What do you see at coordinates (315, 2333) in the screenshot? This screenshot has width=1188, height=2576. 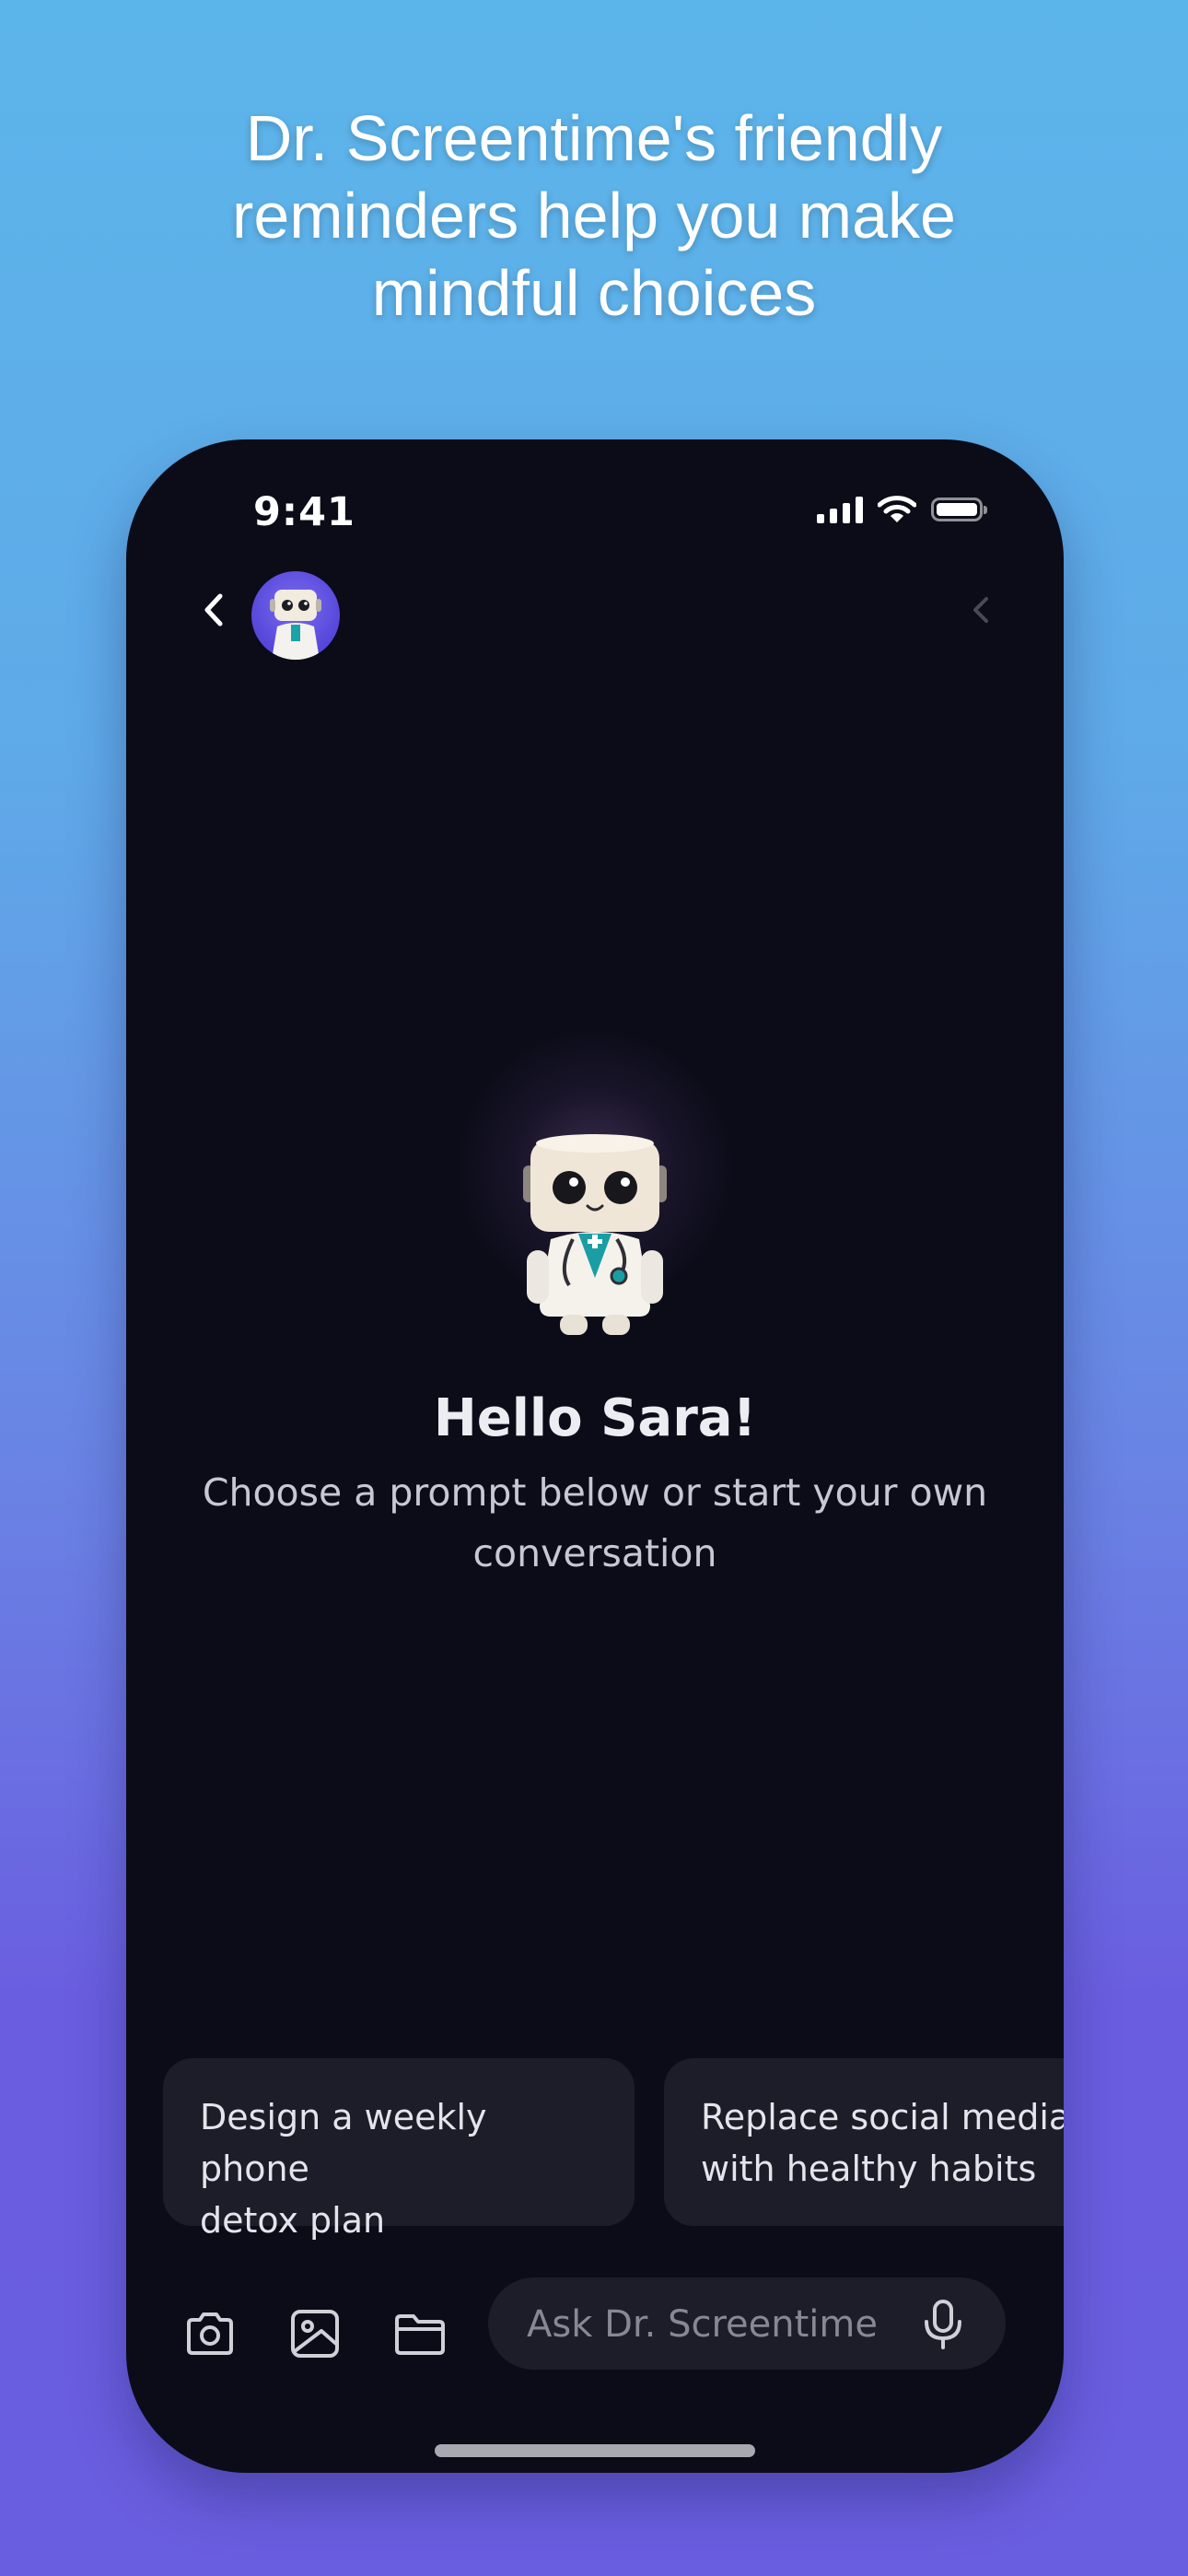 I see `image-icon` at bounding box center [315, 2333].